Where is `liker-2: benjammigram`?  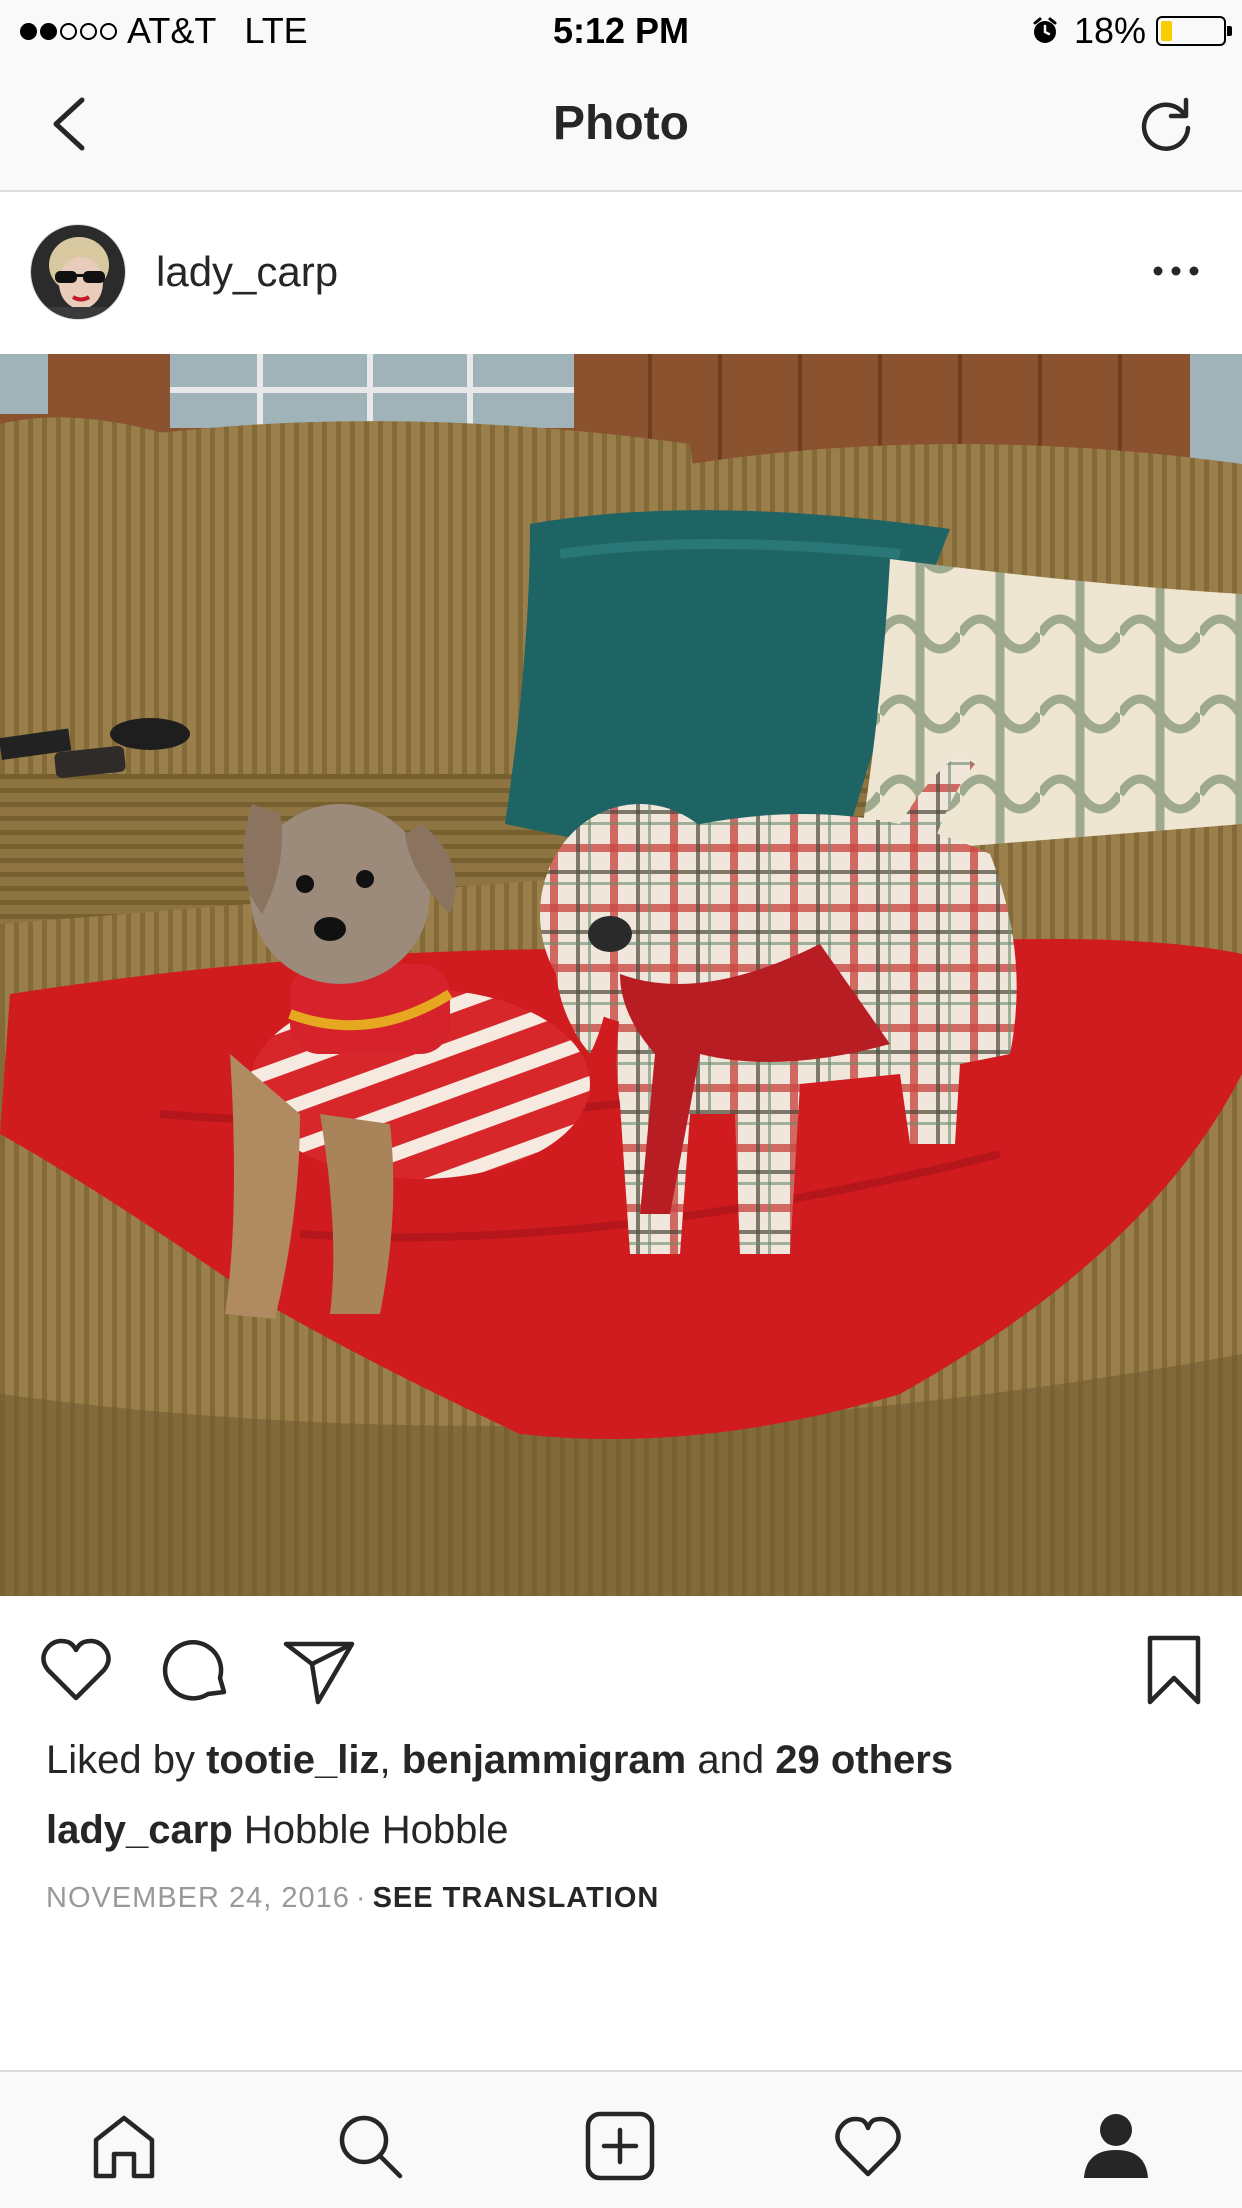
liker-2: benjammigram is located at coordinates (544, 1760).